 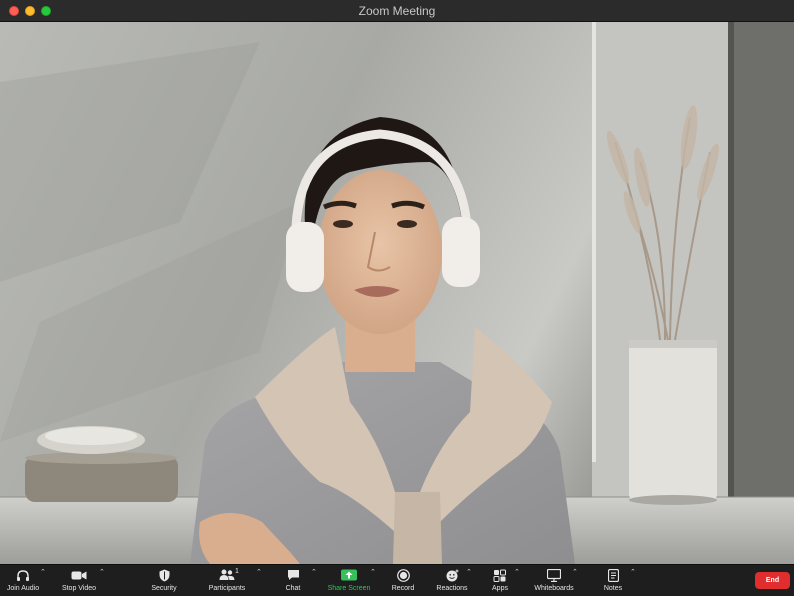 I want to click on chat-bubble-icon, so click(x=293, y=575).